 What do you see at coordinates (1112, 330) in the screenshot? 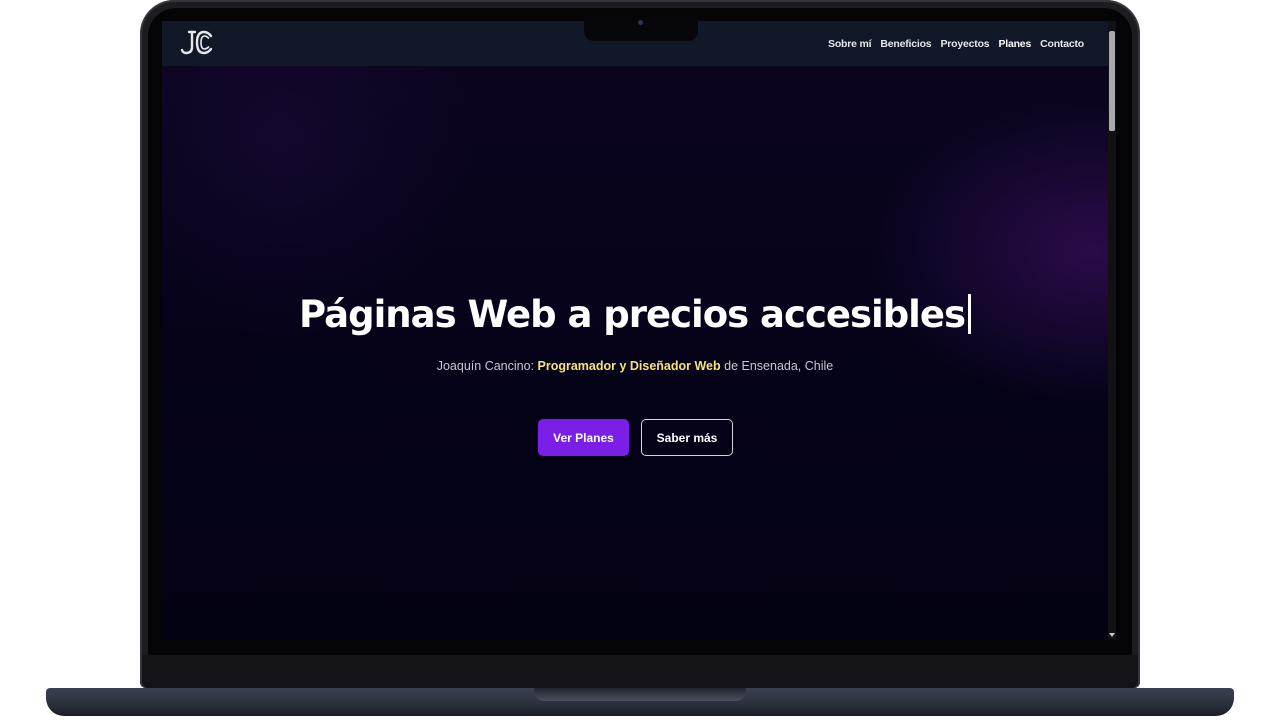
I see `scrollbar` at bounding box center [1112, 330].